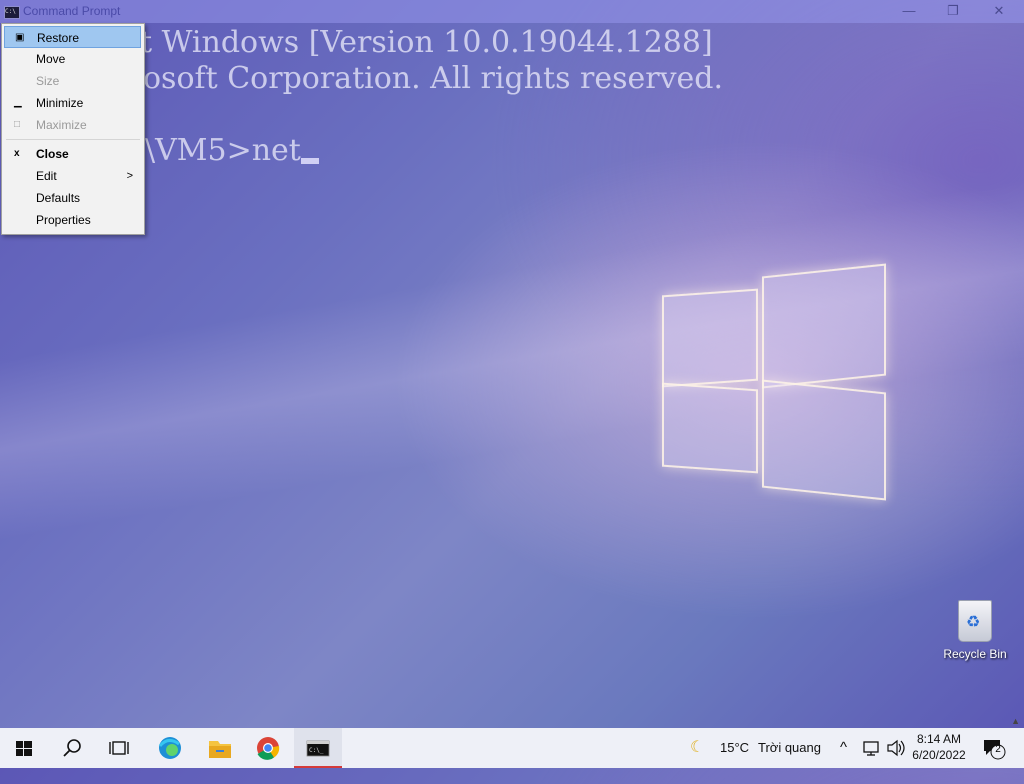 This screenshot has width=1024, height=784. I want to click on maximize-small-icon: □, so click(17, 124).